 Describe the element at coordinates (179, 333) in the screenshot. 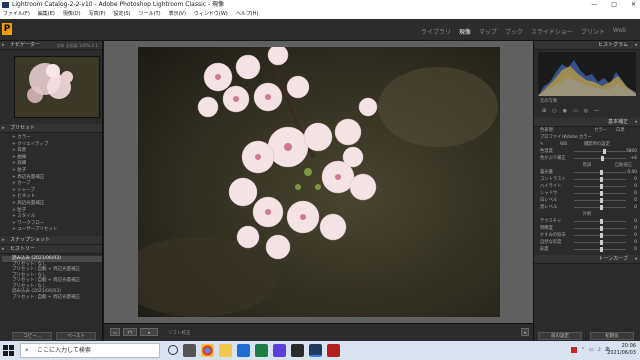

I see `soft-proof-checkbox: ソフト校正` at that location.